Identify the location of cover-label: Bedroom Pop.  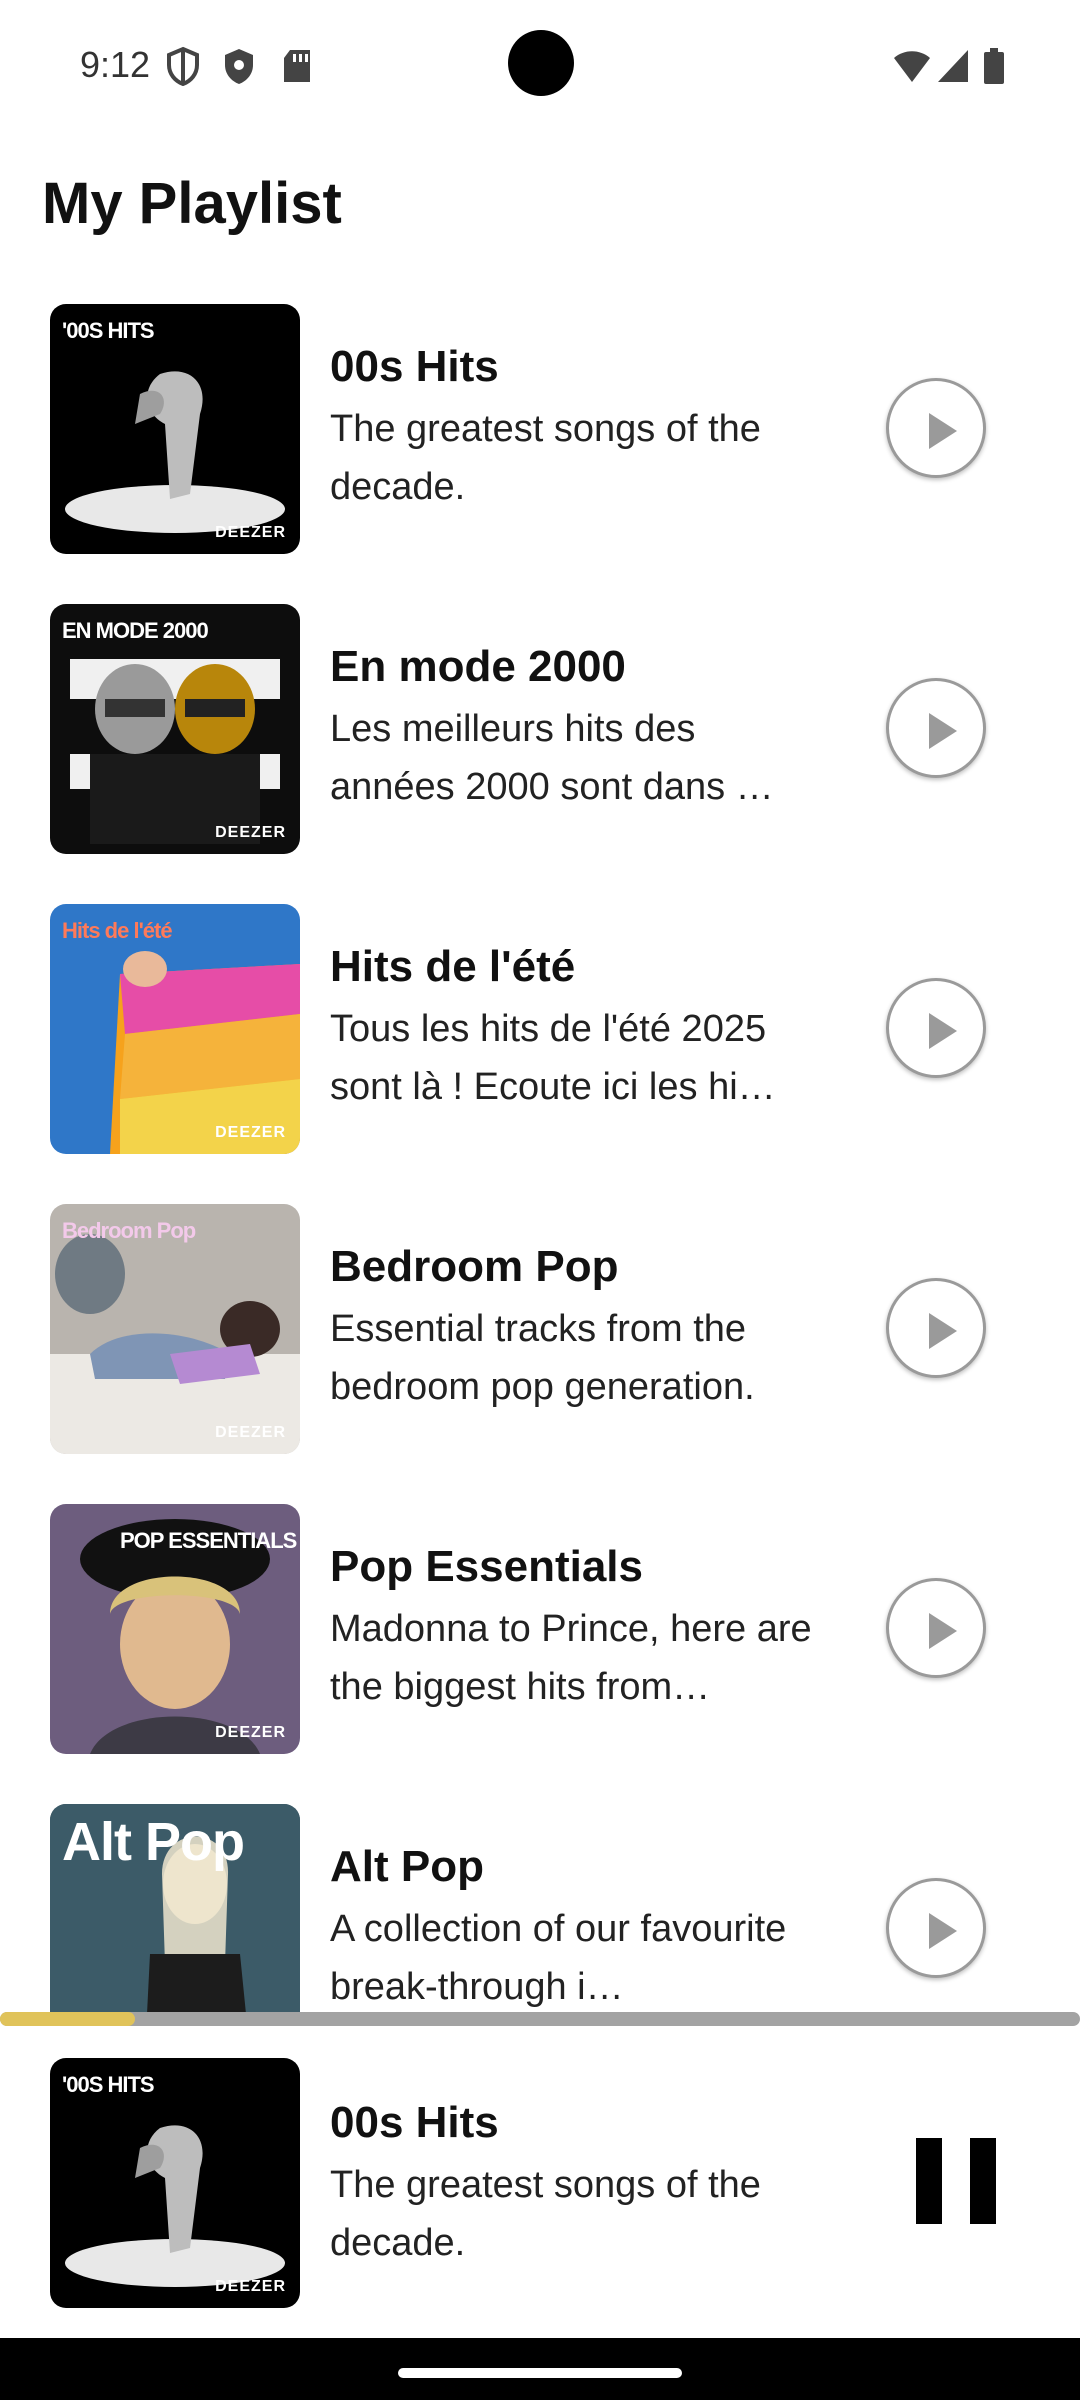
(129, 1230).